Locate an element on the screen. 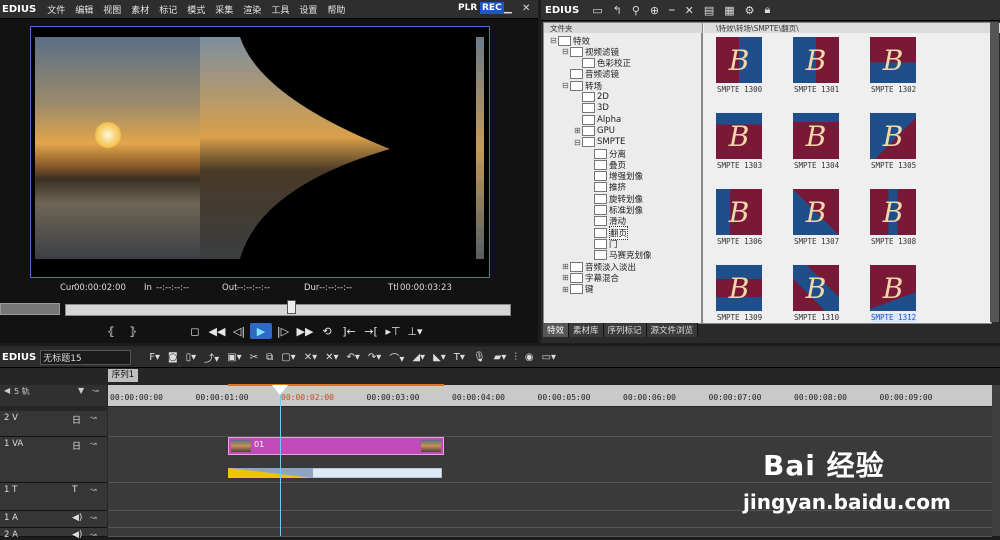 Image resolution: width=1000 pixels, height=540 pixels. save-icon: ▣▾ is located at coordinates (234, 357).